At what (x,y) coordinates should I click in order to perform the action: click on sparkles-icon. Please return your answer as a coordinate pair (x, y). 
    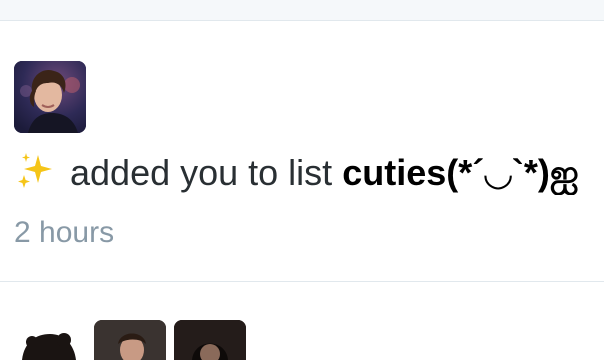
    Looking at the image, I should click on (36, 171).